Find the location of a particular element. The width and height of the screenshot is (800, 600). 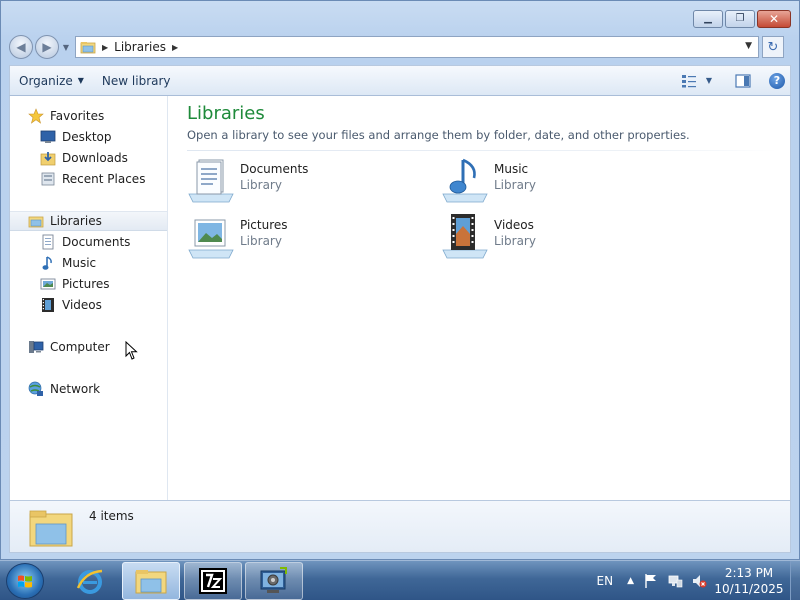

preview-pane-button is located at coordinates (743, 81).